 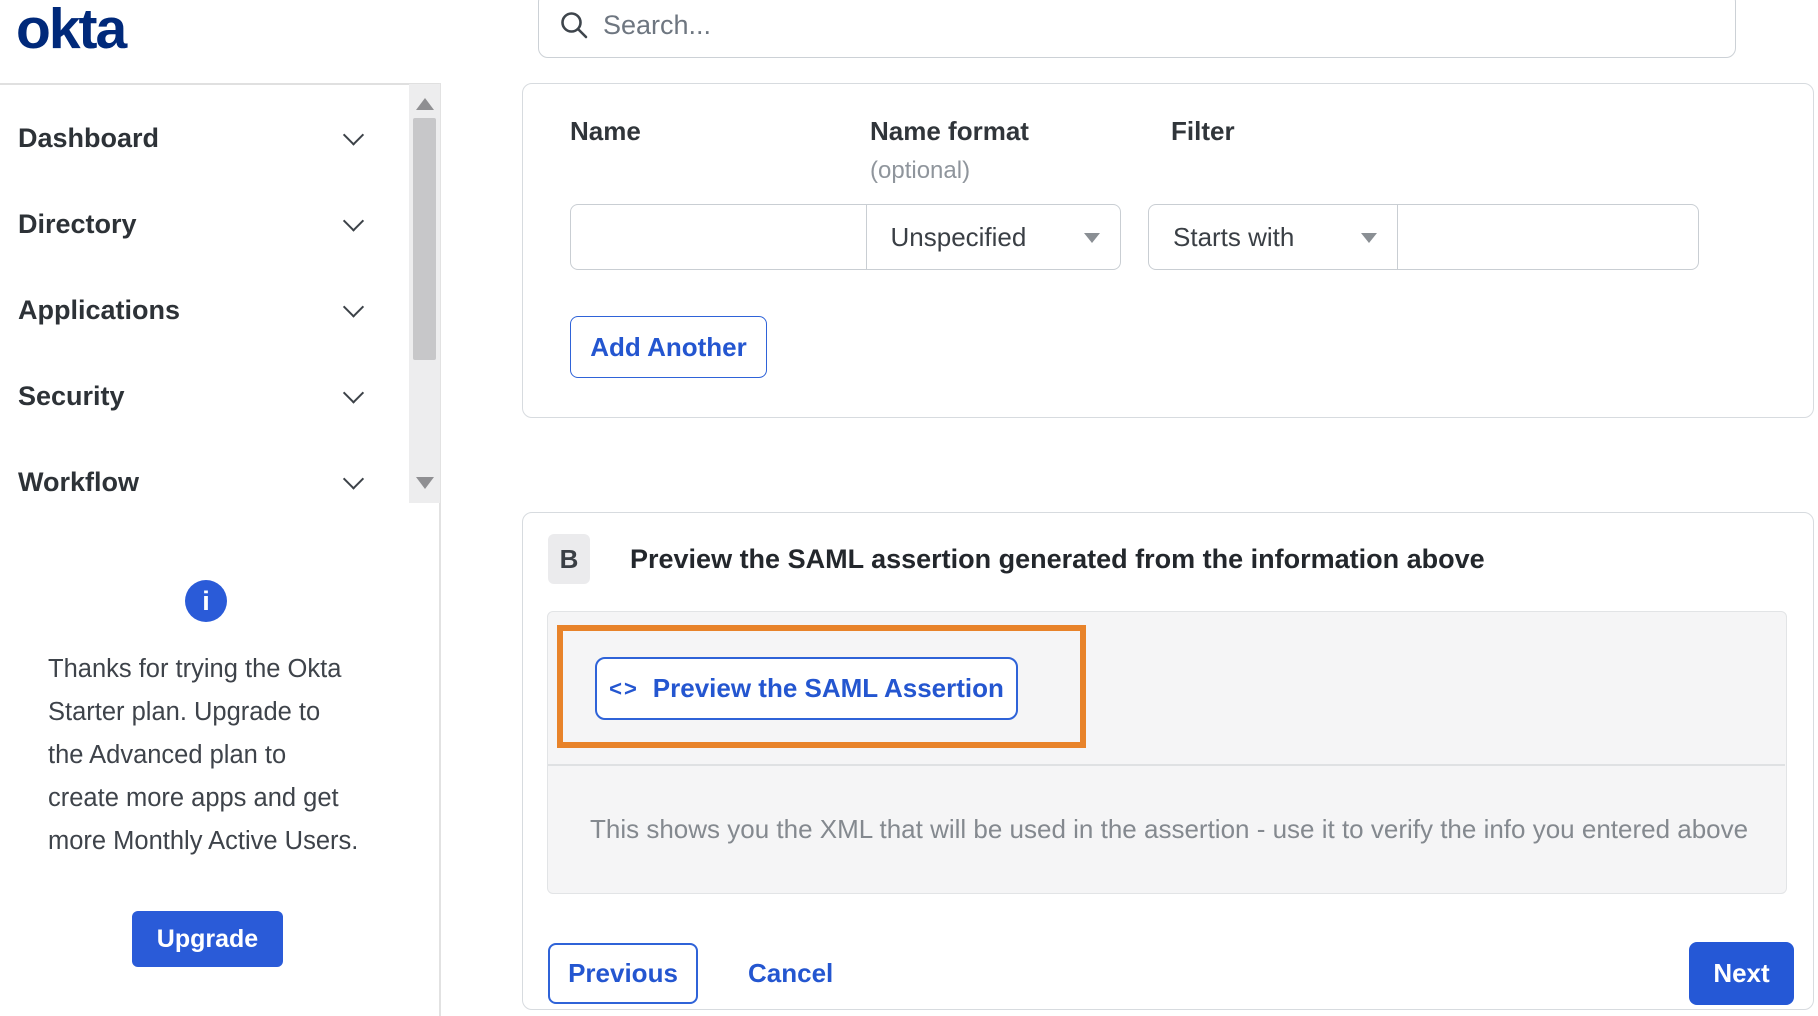 I want to click on filter-value-field, so click(x=1547, y=237).